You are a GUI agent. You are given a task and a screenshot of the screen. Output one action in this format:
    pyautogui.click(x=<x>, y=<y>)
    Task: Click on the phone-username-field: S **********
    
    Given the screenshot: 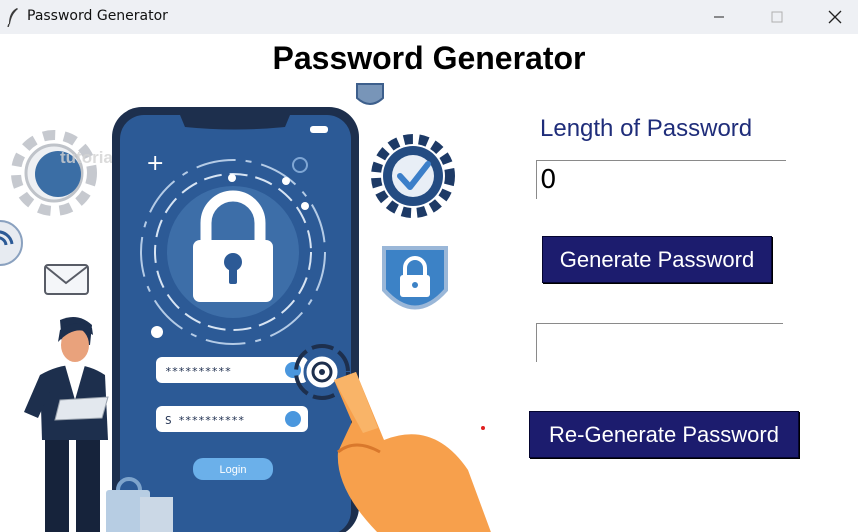 What is the action you would take?
    pyautogui.click(x=204, y=420)
    